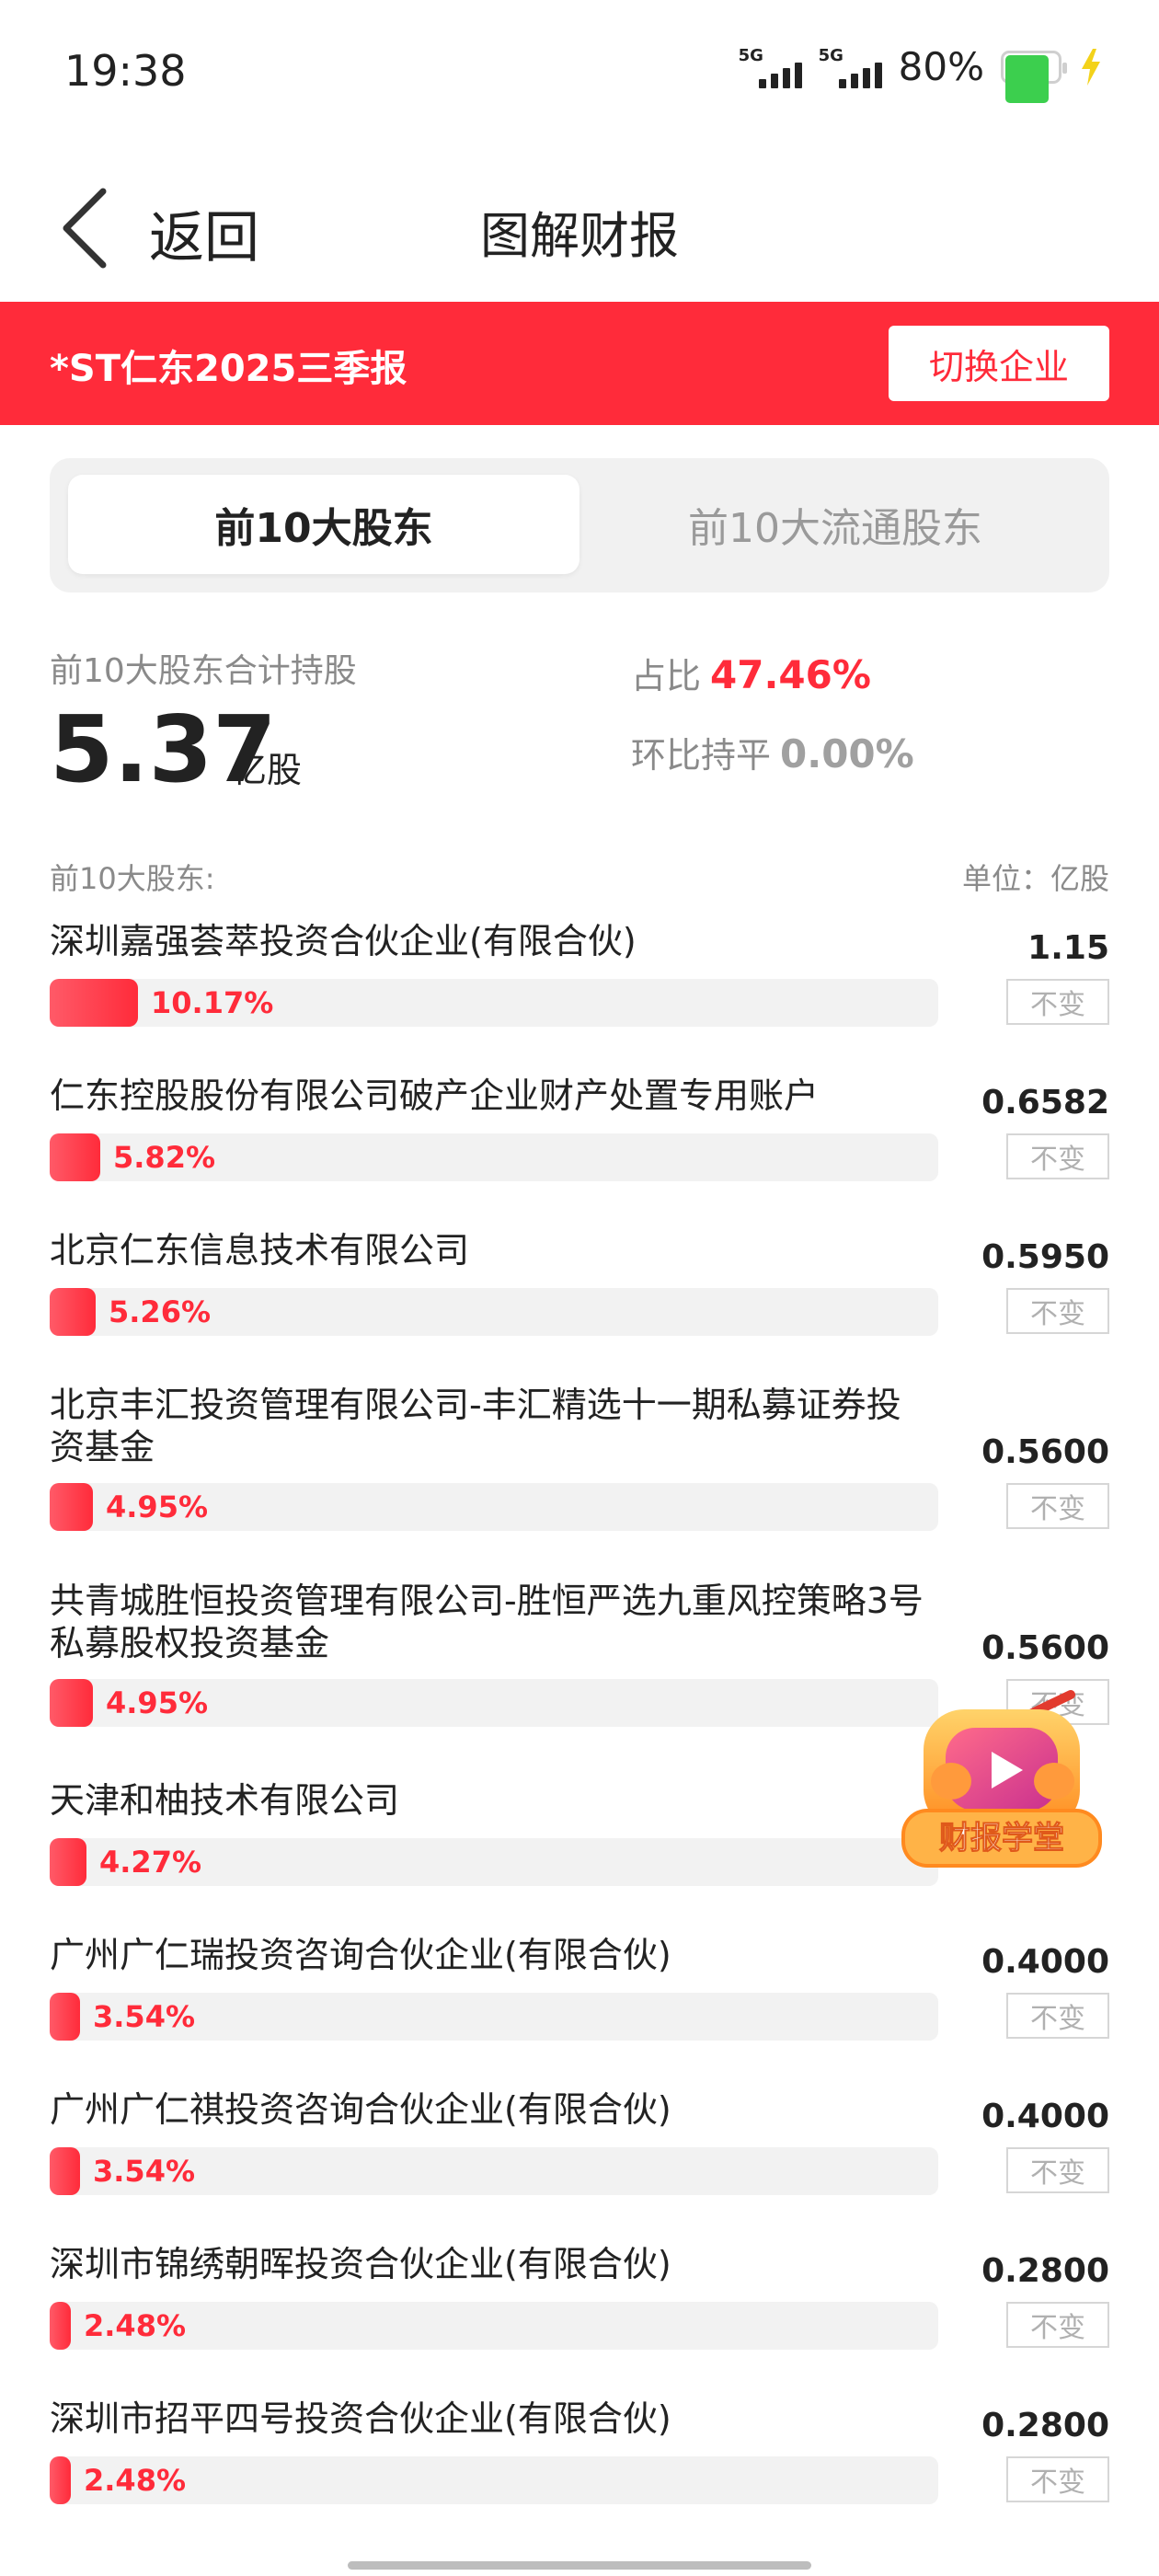  Describe the element at coordinates (150, 1862) in the screenshot. I see `percent-label: 4.27%` at that location.